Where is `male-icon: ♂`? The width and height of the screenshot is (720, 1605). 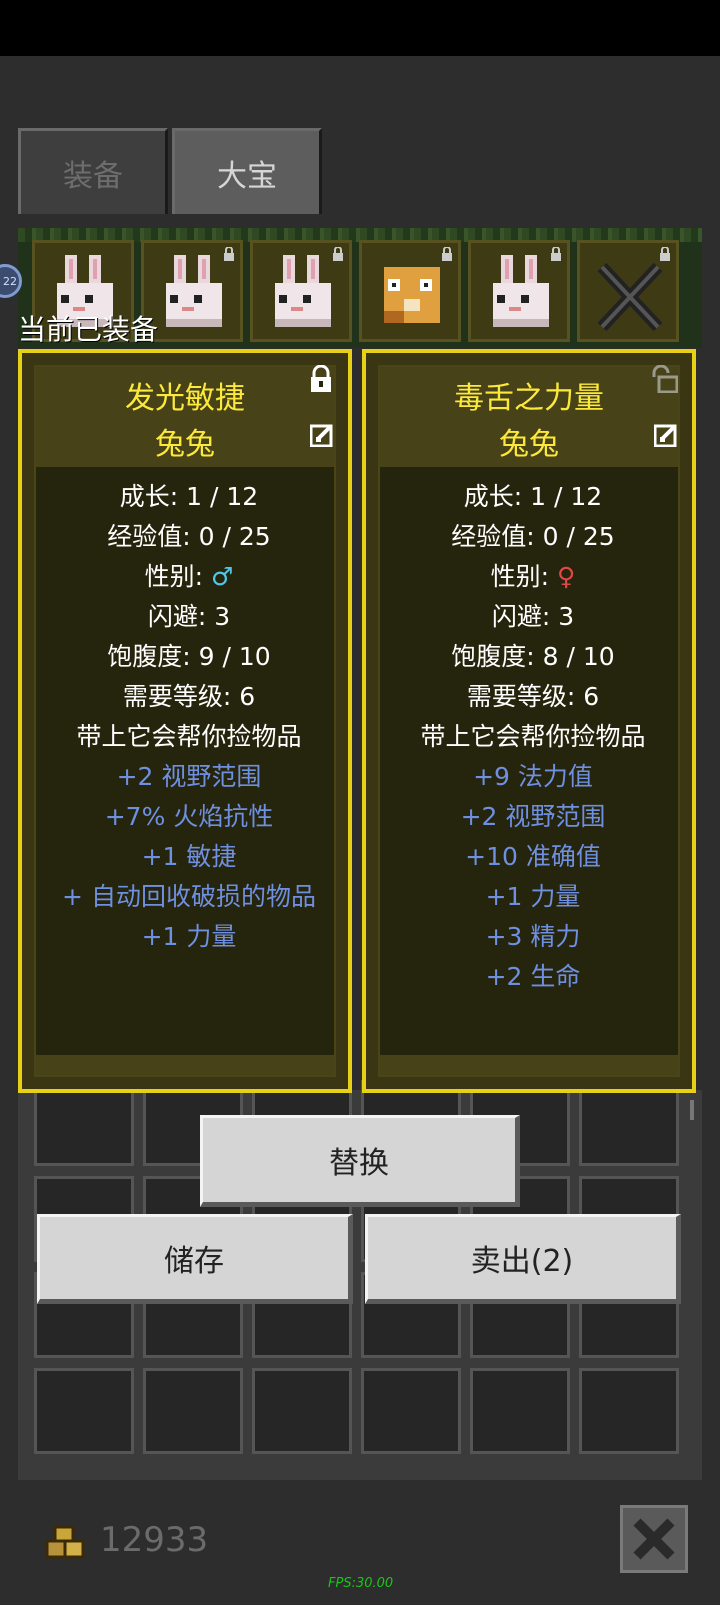 male-icon: ♂ is located at coordinates (222, 576).